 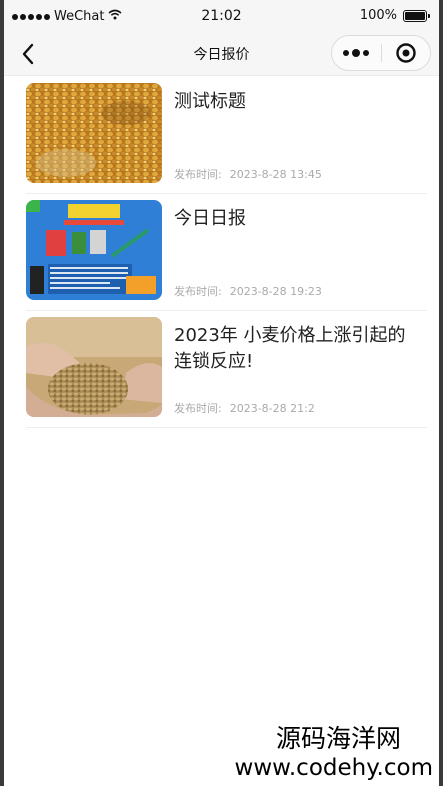 I want to click on mini-program-capsule, so click(x=381, y=53).